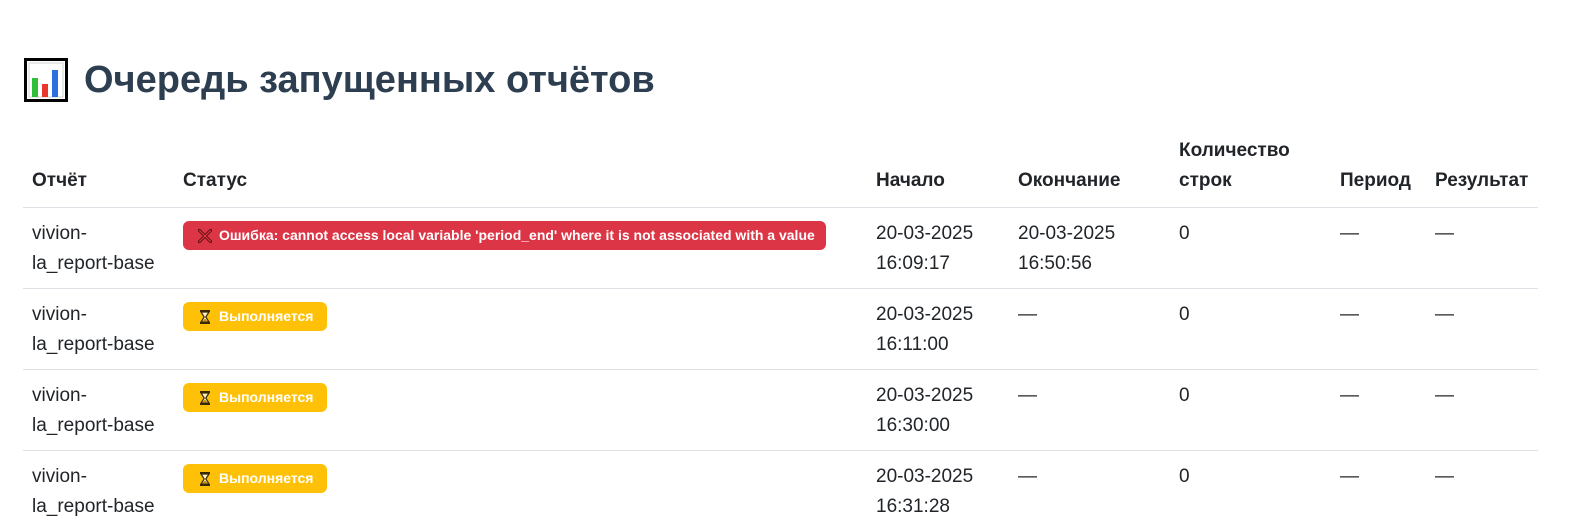 The image size is (1584, 528). I want to click on start-time: 16:30:00, so click(913, 425).